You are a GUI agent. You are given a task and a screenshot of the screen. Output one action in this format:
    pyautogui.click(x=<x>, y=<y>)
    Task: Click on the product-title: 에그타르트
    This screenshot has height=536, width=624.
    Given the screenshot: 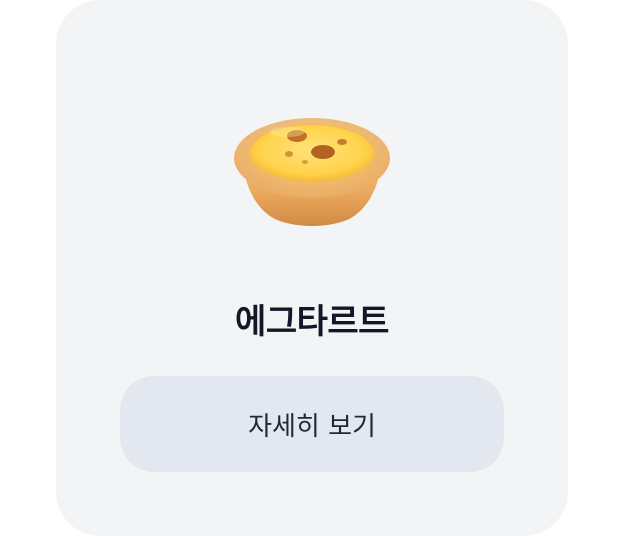 What is the action you would take?
    pyautogui.click(x=312, y=322)
    